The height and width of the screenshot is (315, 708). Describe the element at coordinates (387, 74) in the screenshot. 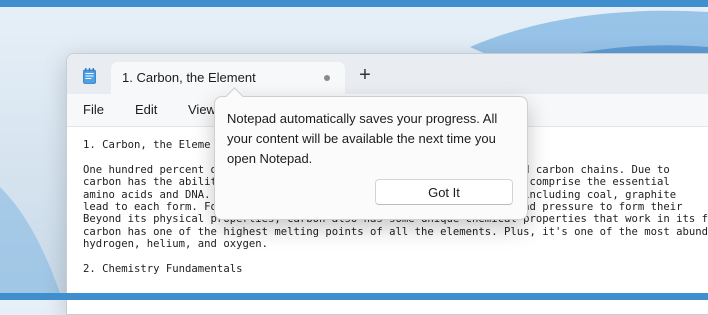

I see `tab-strip: 1. Carbon, the Element +` at that location.